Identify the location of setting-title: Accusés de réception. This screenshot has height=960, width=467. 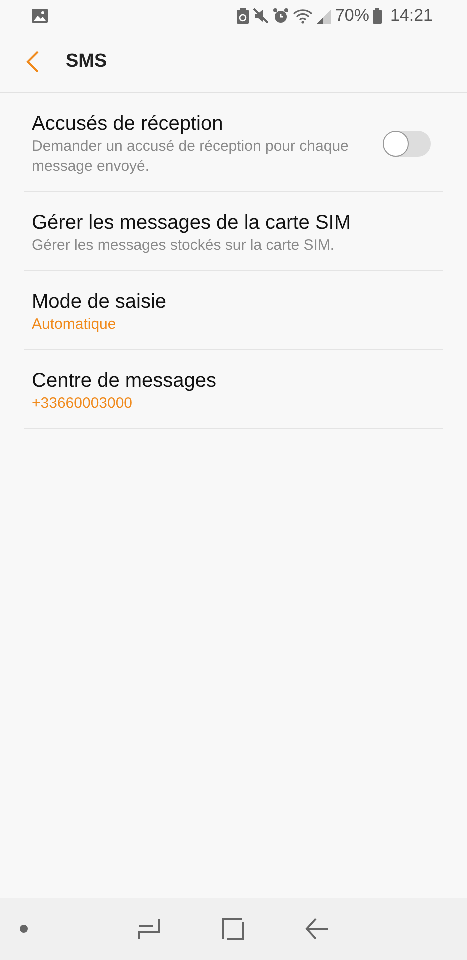
(207, 124).